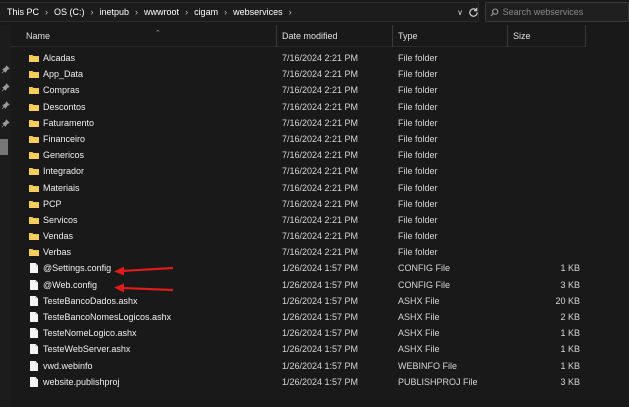 The height and width of the screenshot is (407, 629). I want to click on file-row: Servicos 7/16/2024 2:21 PM File folder, so click(320, 220).